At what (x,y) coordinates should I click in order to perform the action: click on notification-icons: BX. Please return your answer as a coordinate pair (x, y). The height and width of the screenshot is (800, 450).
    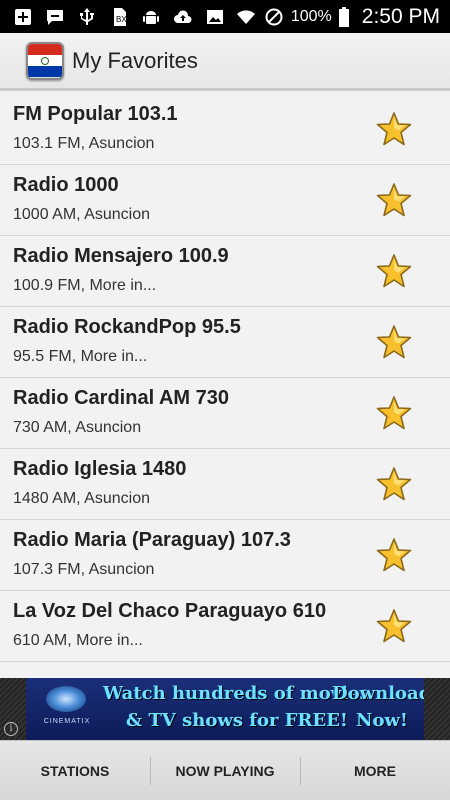
    Looking at the image, I should click on (119, 17).